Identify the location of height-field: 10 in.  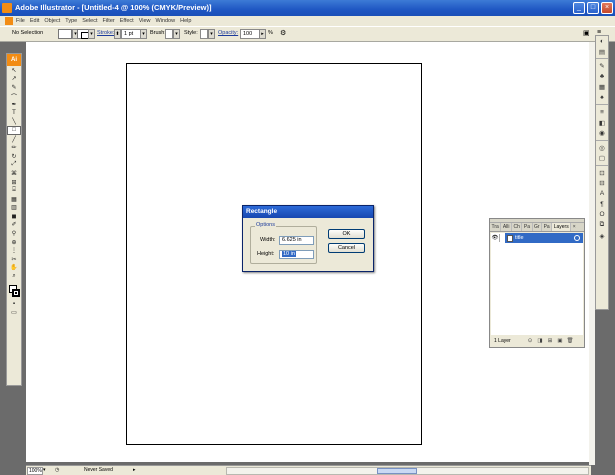
(296, 254).